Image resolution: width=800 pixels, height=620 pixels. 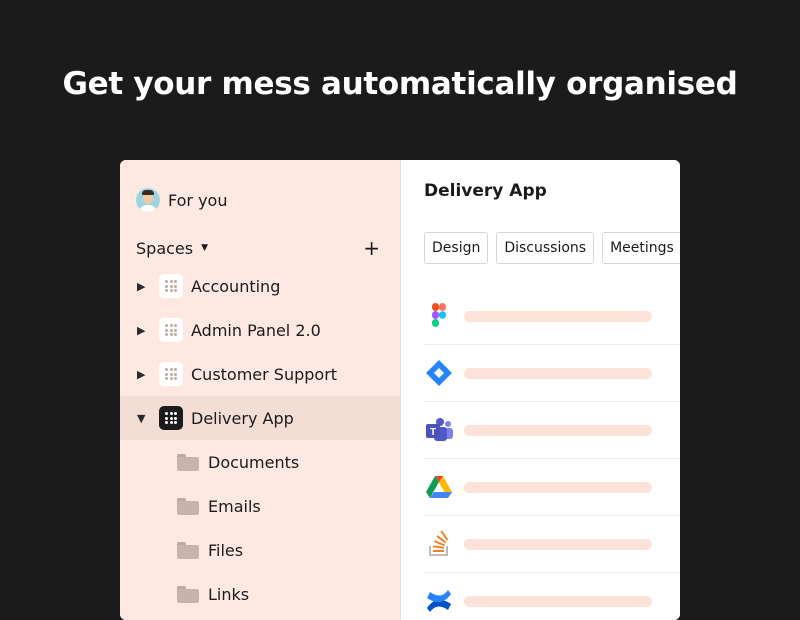 I want to click on caret-down-icon: ▼, so click(x=204, y=248).